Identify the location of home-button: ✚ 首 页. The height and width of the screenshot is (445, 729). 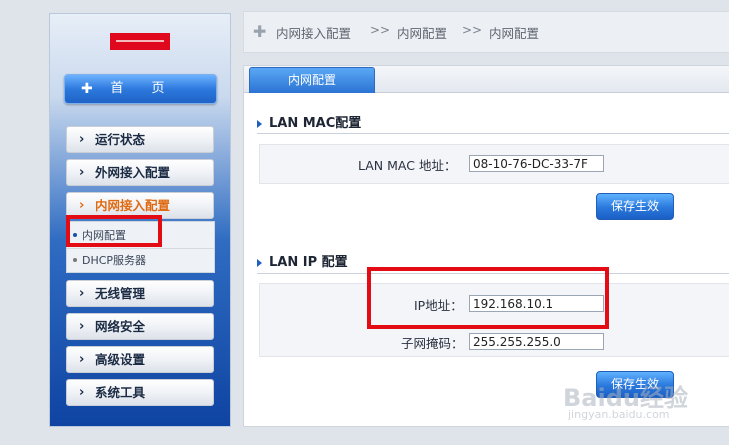
(140, 89).